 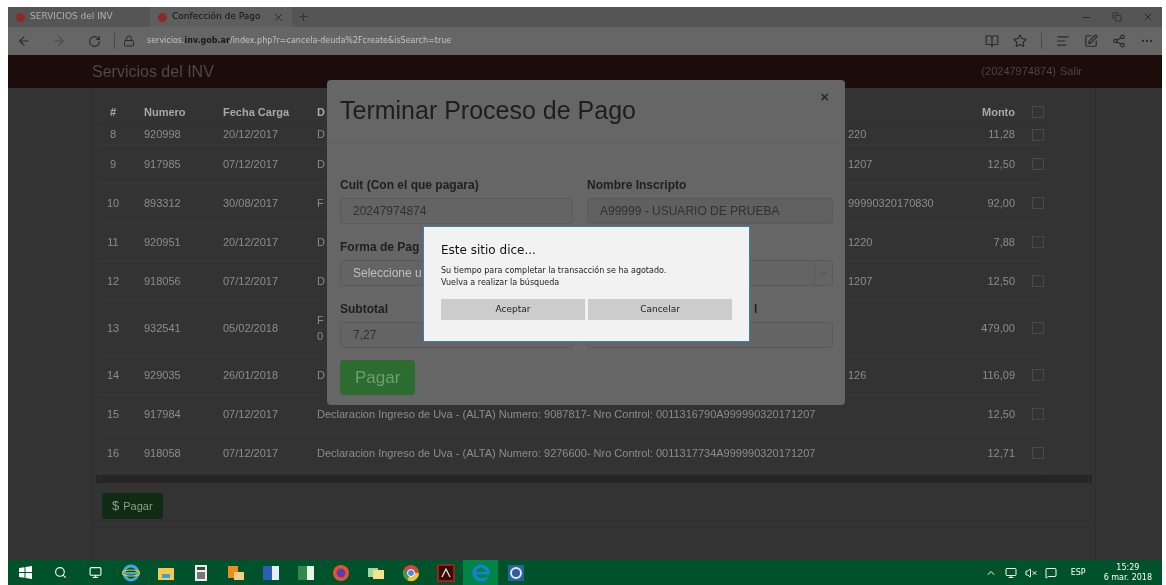 I want to click on dialog-button: Aceptar, so click(x=513, y=309).